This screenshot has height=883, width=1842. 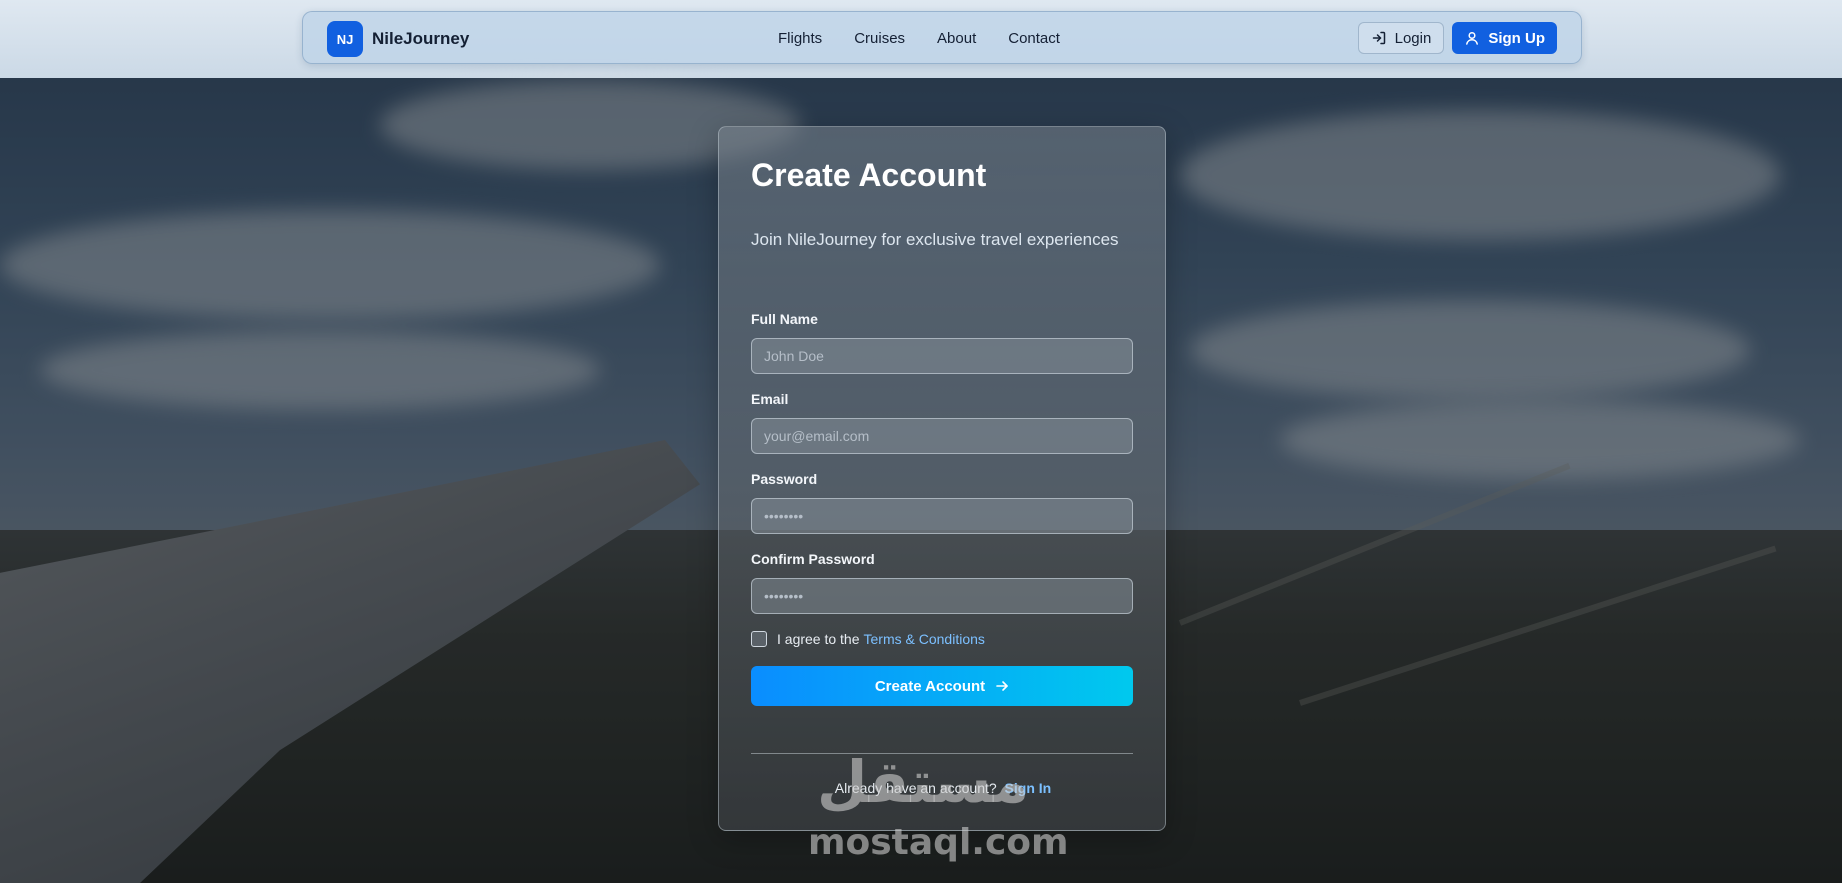 What do you see at coordinates (1378, 38) in the screenshot?
I see `login-icon` at bounding box center [1378, 38].